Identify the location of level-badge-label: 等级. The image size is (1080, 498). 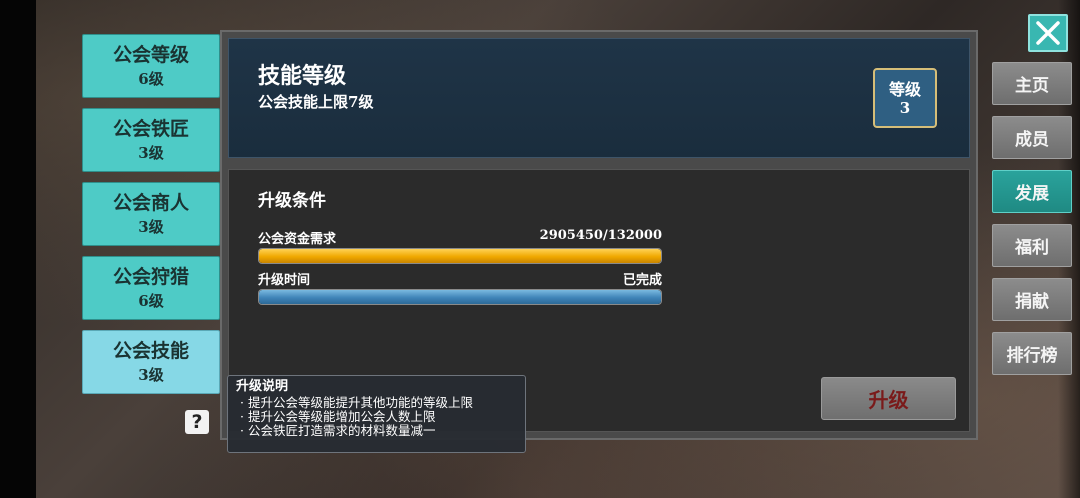
(904, 89).